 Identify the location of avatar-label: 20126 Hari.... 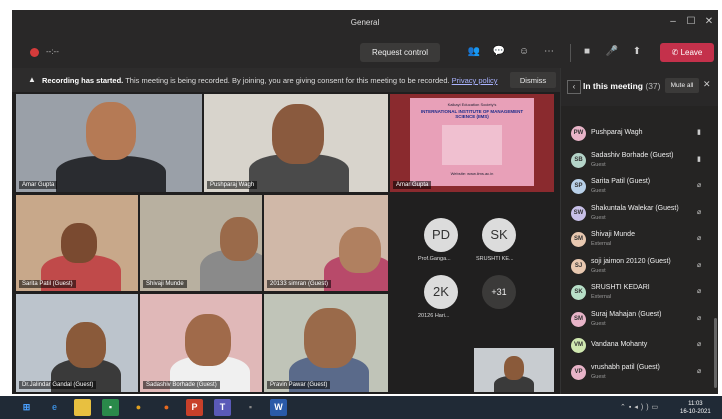
(434, 316).